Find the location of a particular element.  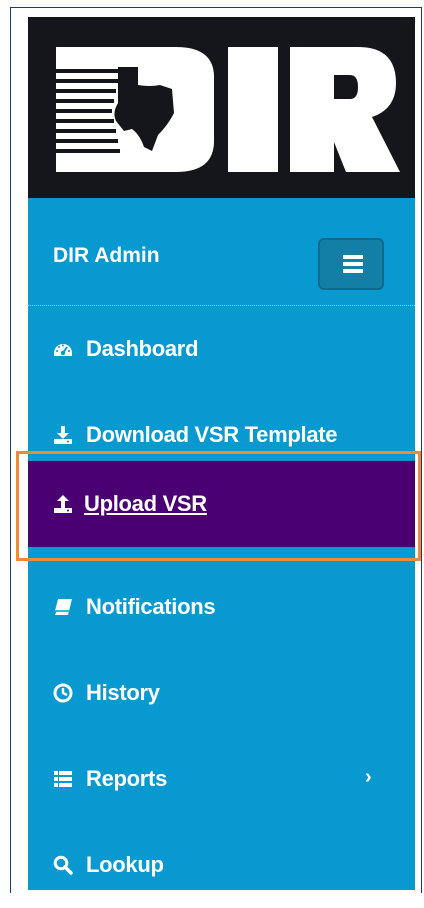

nav-label-dashboard: Dashboard is located at coordinates (142, 348).